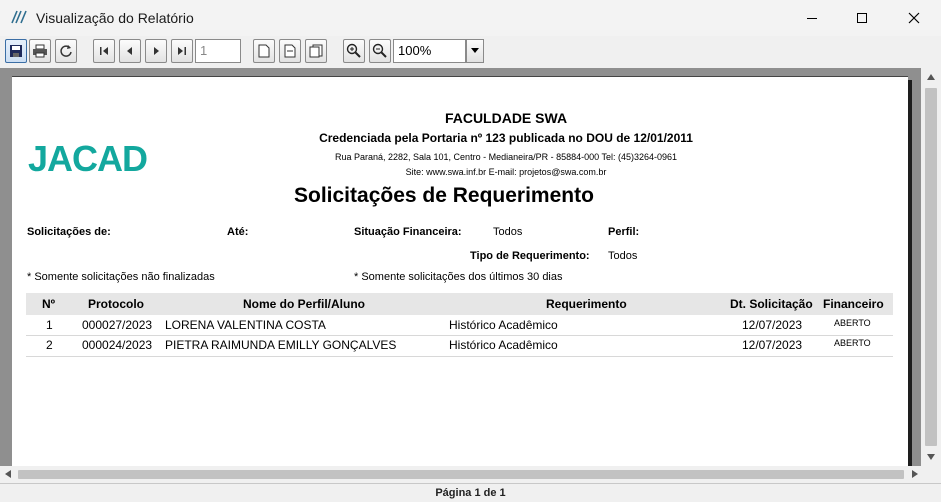  Describe the element at coordinates (121, 277) in the screenshot. I see `note-not-finalized: * Somente solicitações não finalizadas` at that location.